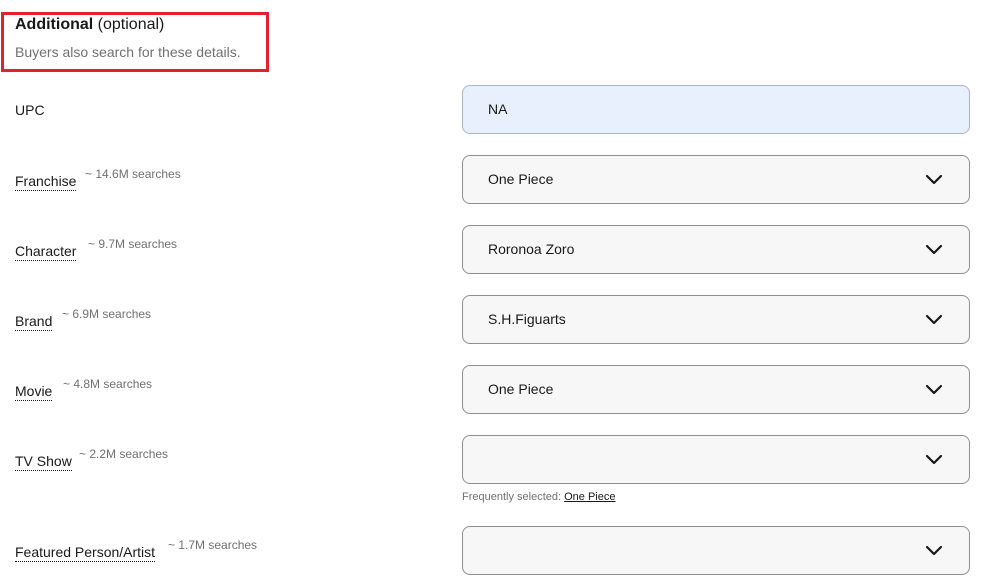 This screenshot has height=578, width=983. What do you see at coordinates (30, 110) in the screenshot?
I see `upc-label: UPC` at bounding box center [30, 110].